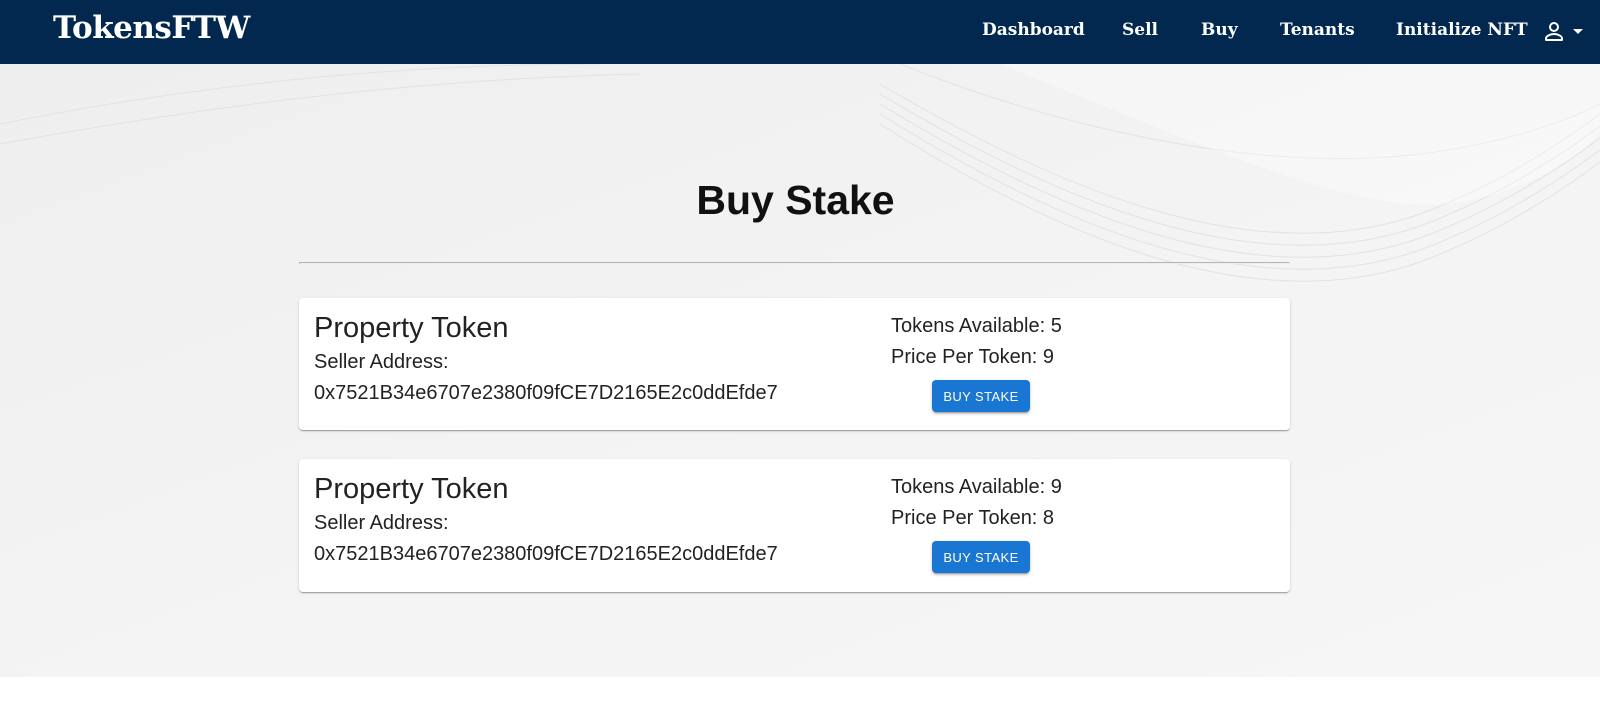 This screenshot has width=1600, height=726. I want to click on nav-link-dashboard: Dashboard, so click(1033, 30).